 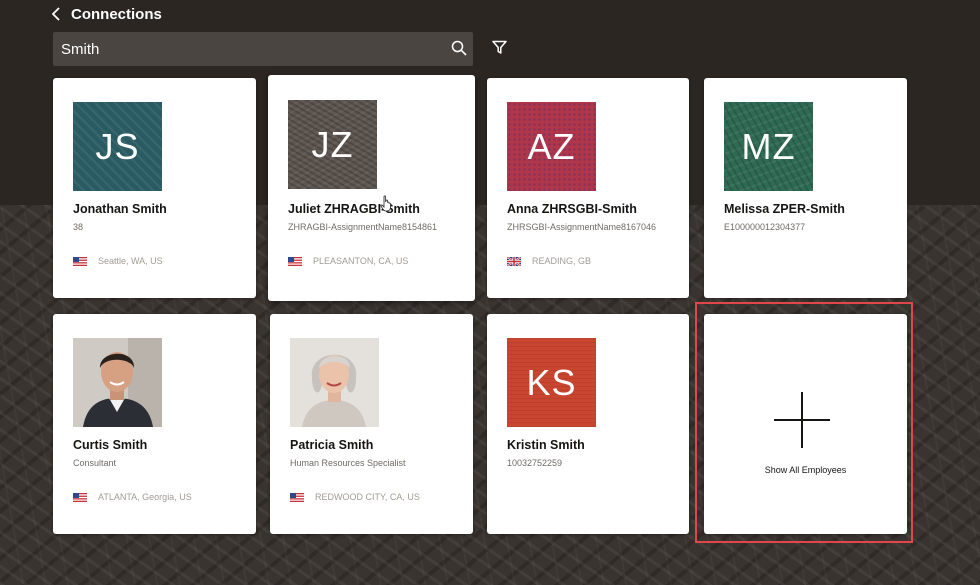 What do you see at coordinates (361, 261) in the screenshot?
I see `location-text: PLEASANTON, CA, US` at bounding box center [361, 261].